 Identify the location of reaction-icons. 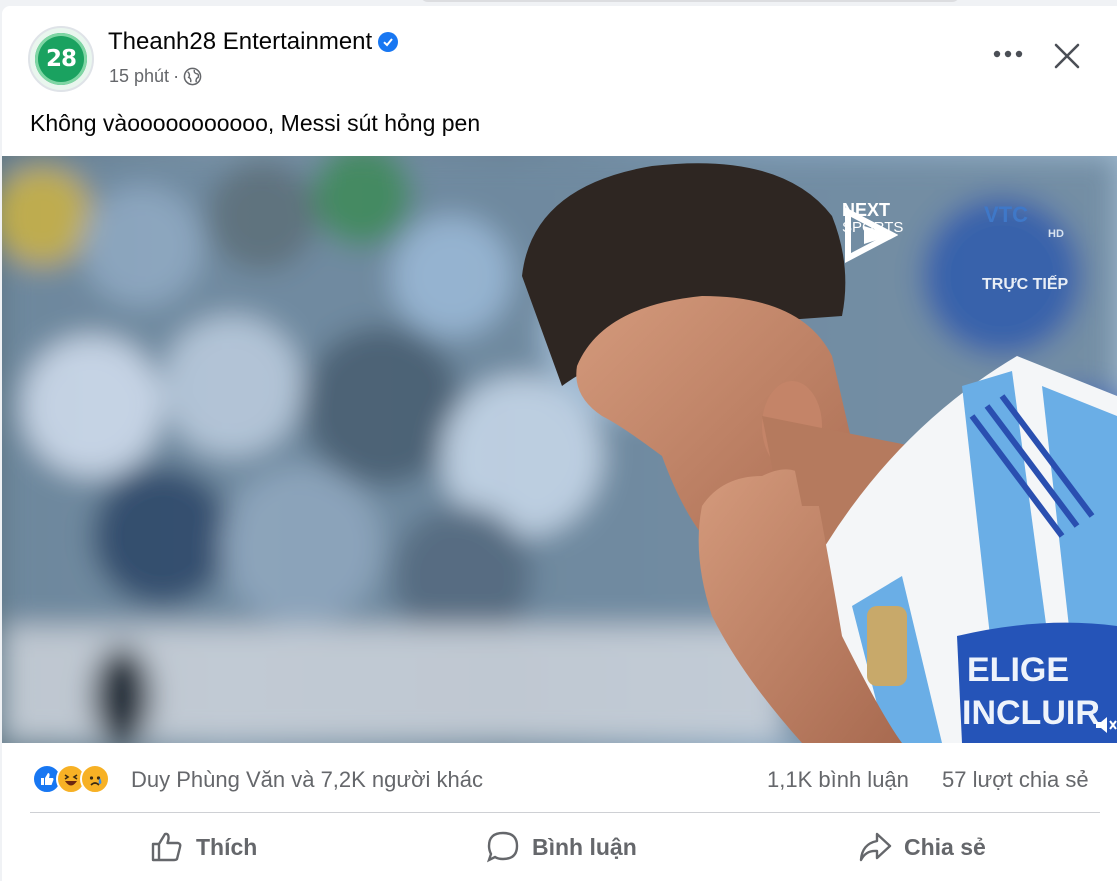
(71, 779).